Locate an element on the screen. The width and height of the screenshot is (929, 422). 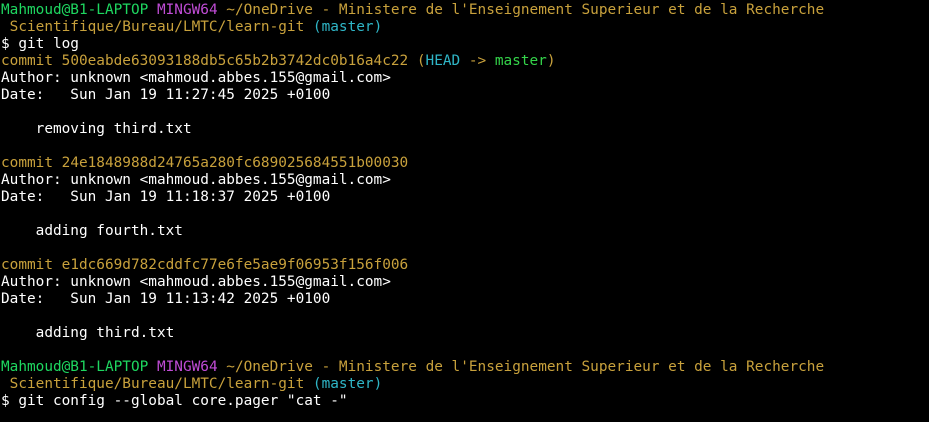
ref-arrow: -> is located at coordinates (477, 61).